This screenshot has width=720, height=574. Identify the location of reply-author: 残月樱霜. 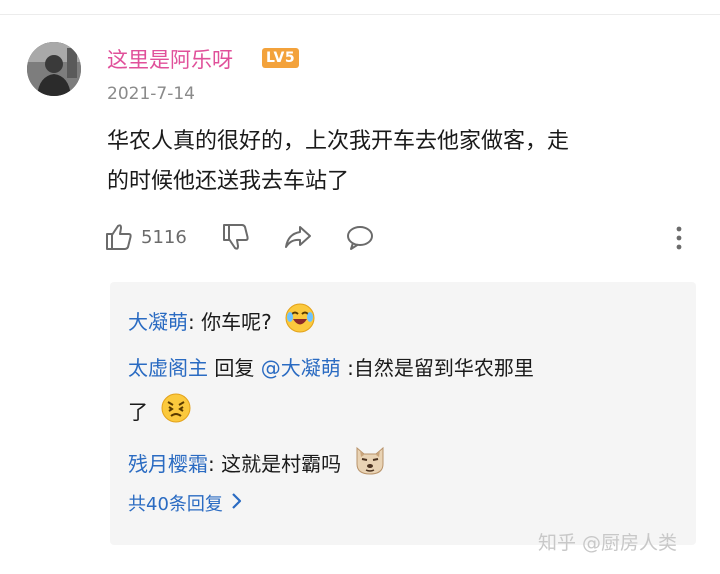
(168, 464).